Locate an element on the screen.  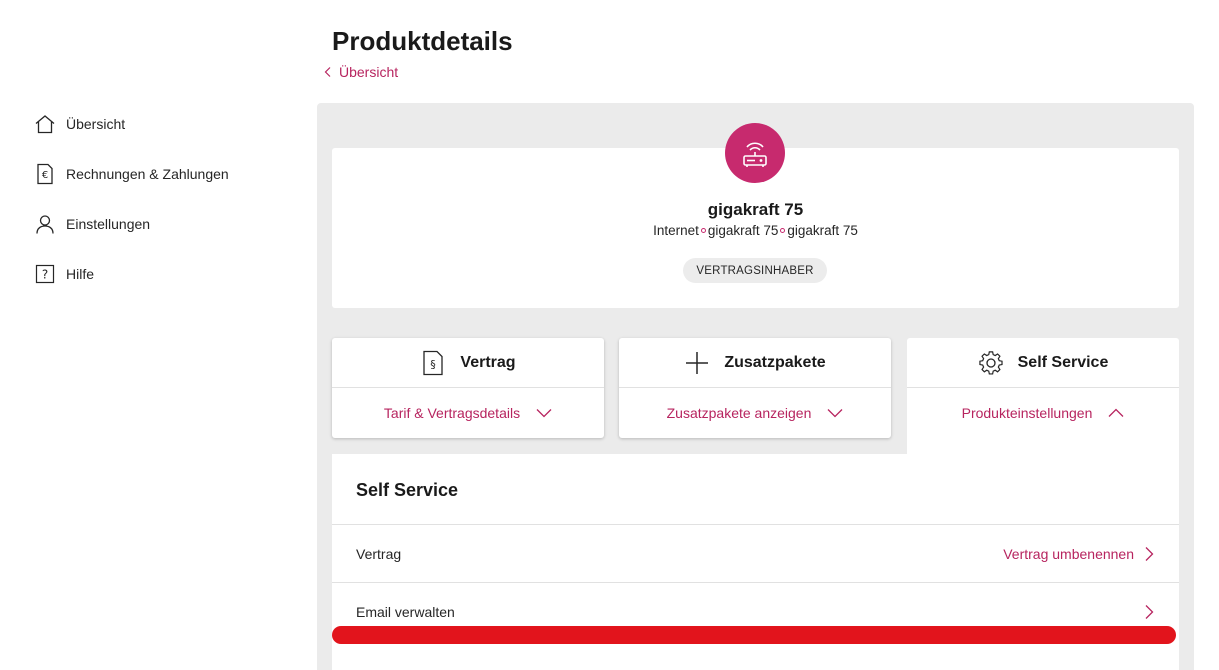
sidebar-item-label: Einstellungen is located at coordinates (108, 224).